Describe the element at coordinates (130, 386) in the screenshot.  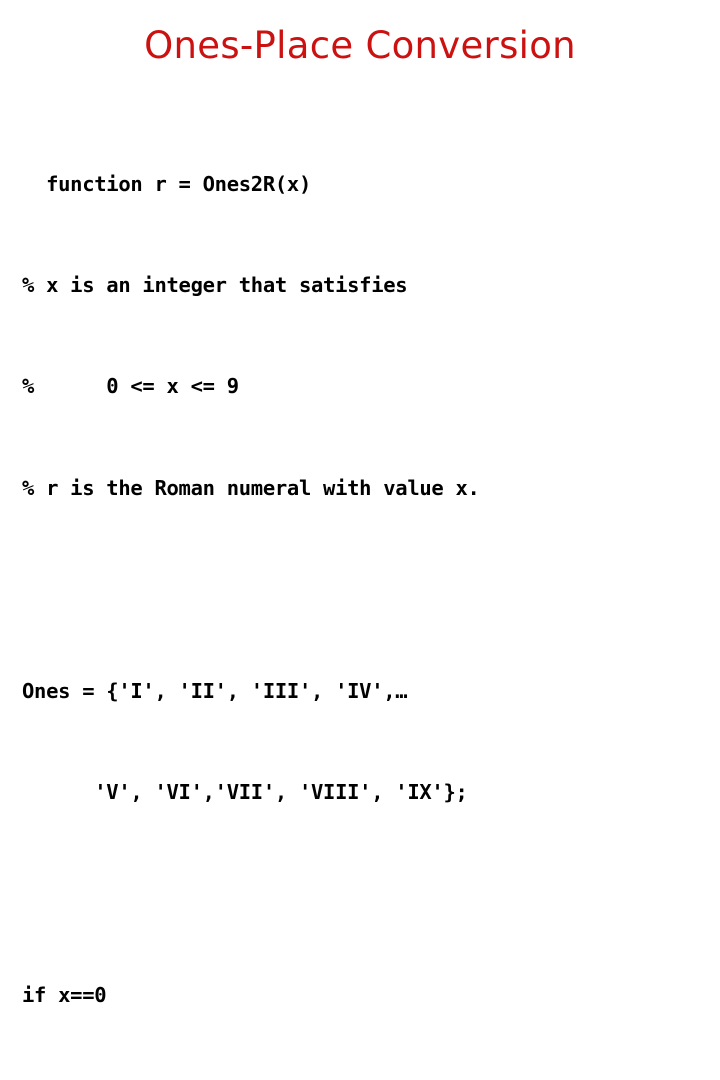
I see `code-line: % 0 <= x <= 9` at that location.